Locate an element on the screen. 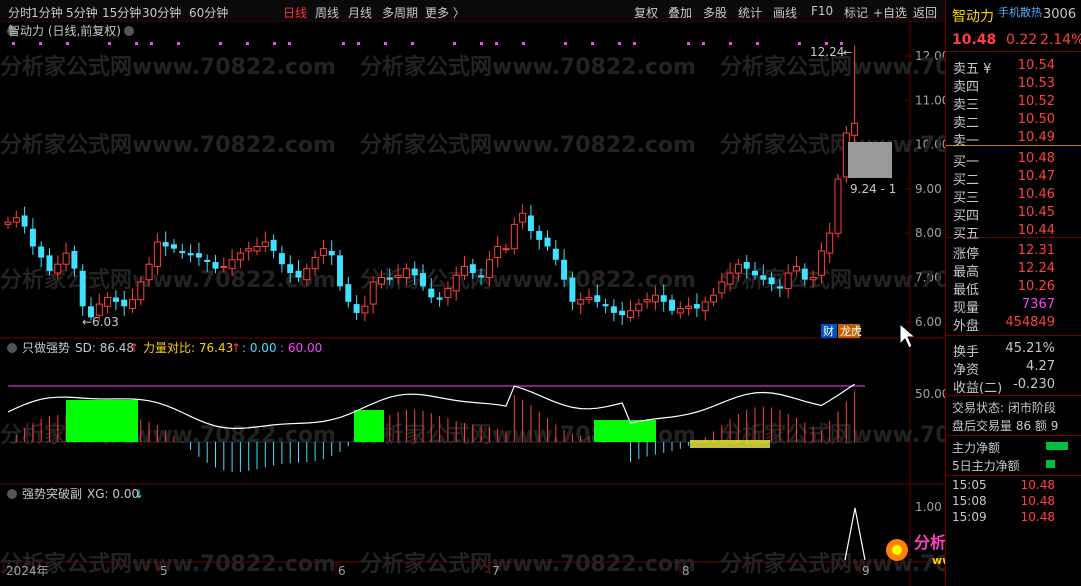 This screenshot has width=1081, height=586. tool-stats: 统计 is located at coordinates (750, 12).